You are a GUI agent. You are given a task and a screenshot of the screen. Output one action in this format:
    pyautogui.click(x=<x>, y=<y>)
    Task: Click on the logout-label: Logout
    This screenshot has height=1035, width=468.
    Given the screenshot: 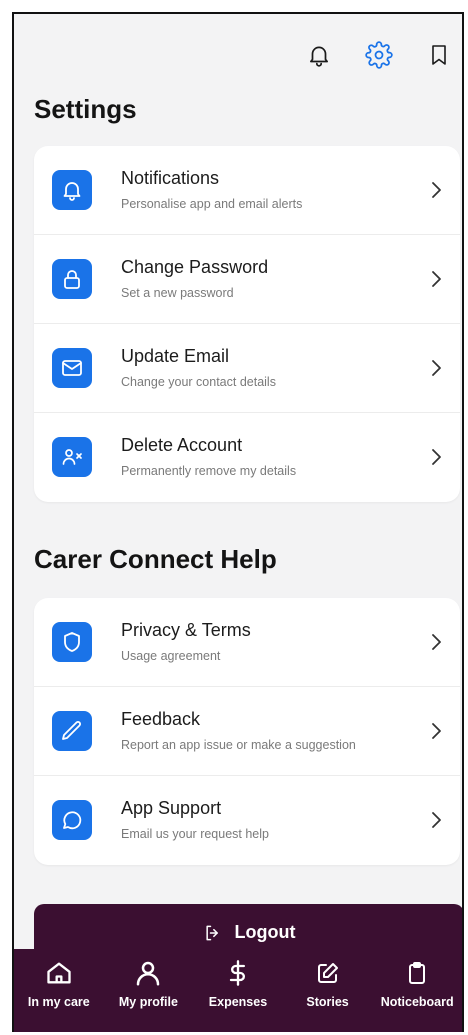 What is the action you would take?
    pyautogui.click(x=265, y=932)
    